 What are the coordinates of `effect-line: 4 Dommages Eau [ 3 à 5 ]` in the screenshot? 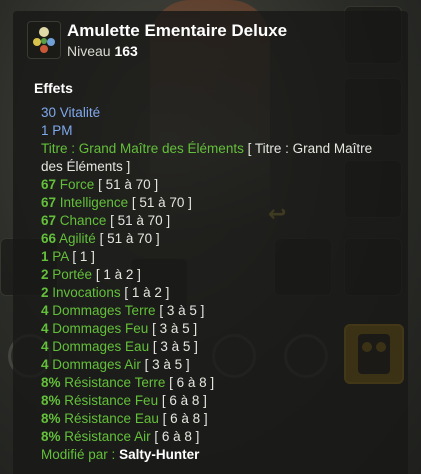 It's located at (216, 347).